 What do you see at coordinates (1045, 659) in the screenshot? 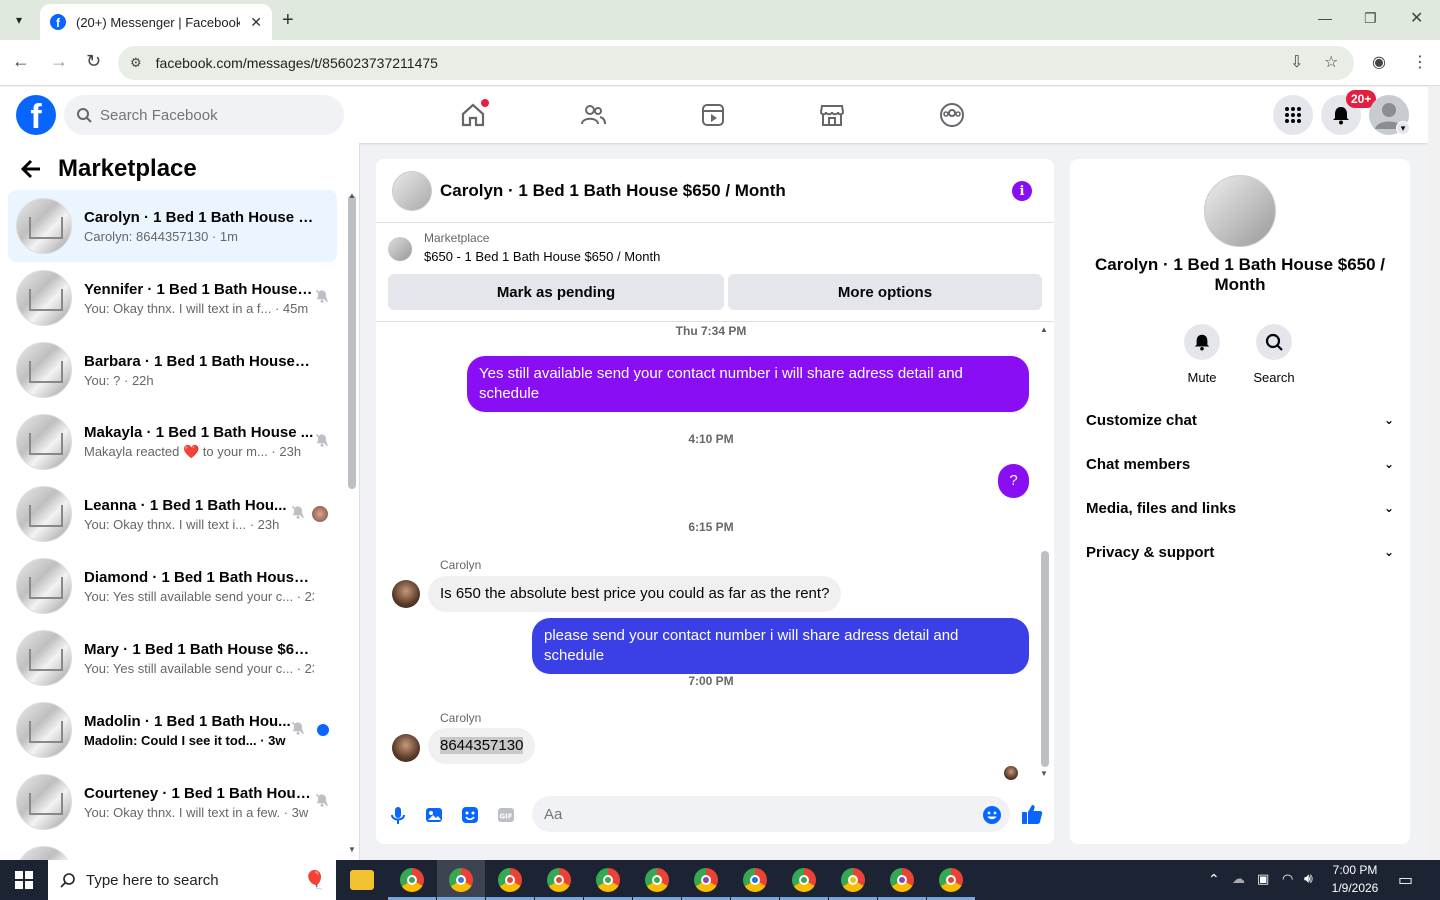
I see `chat-scrollbar` at bounding box center [1045, 659].